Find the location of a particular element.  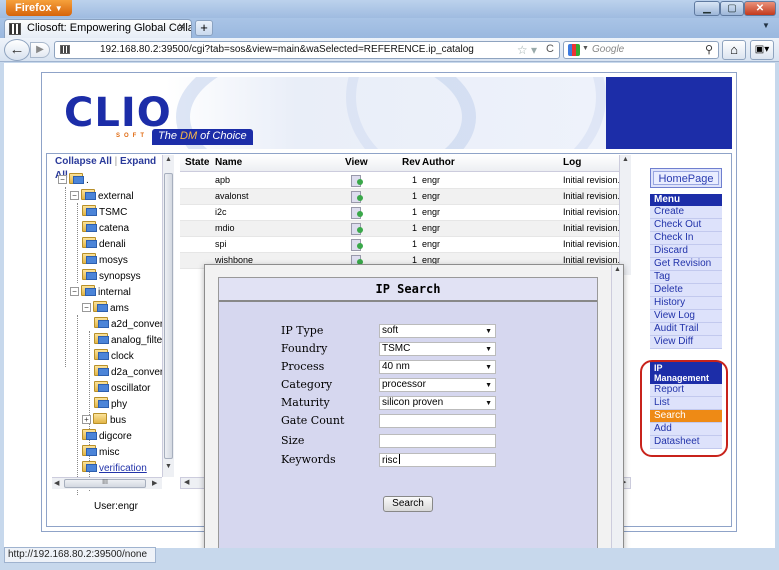

col-view: View is located at coordinates (356, 162).